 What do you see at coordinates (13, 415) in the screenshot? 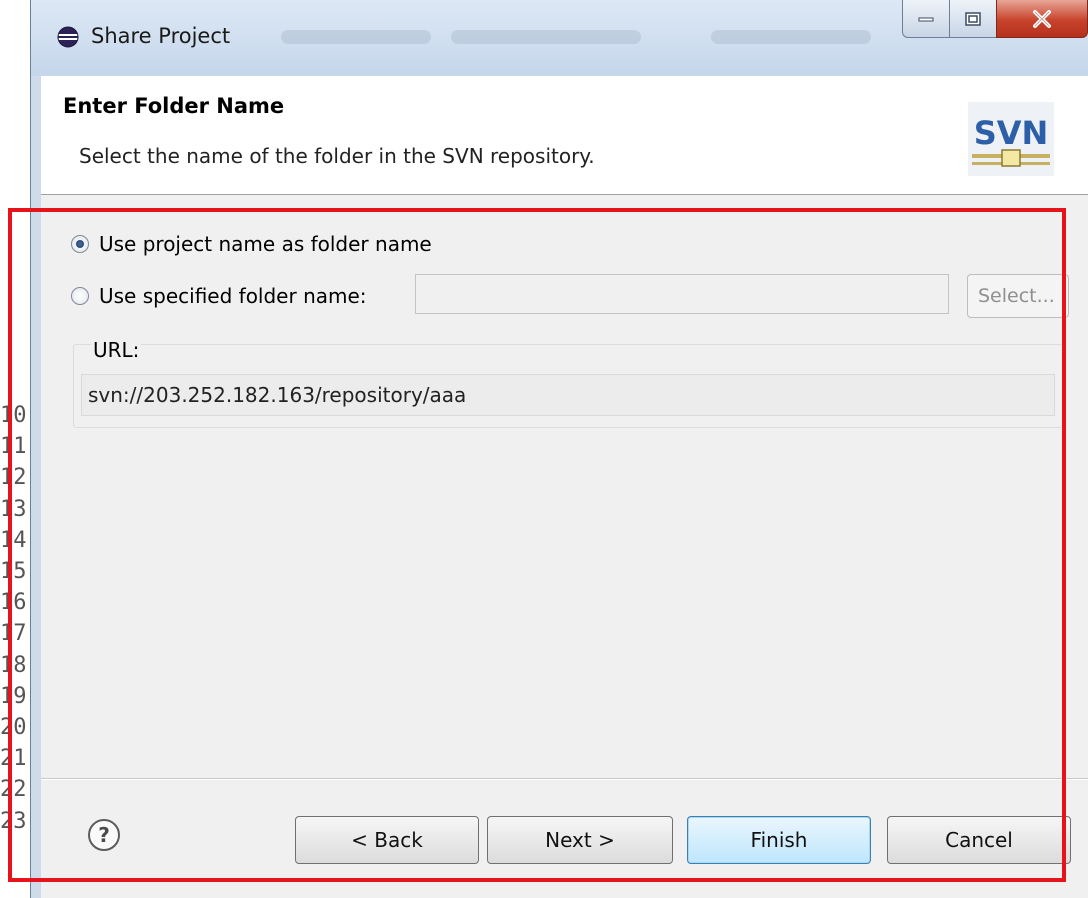
I see `line-number: 10` at bounding box center [13, 415].